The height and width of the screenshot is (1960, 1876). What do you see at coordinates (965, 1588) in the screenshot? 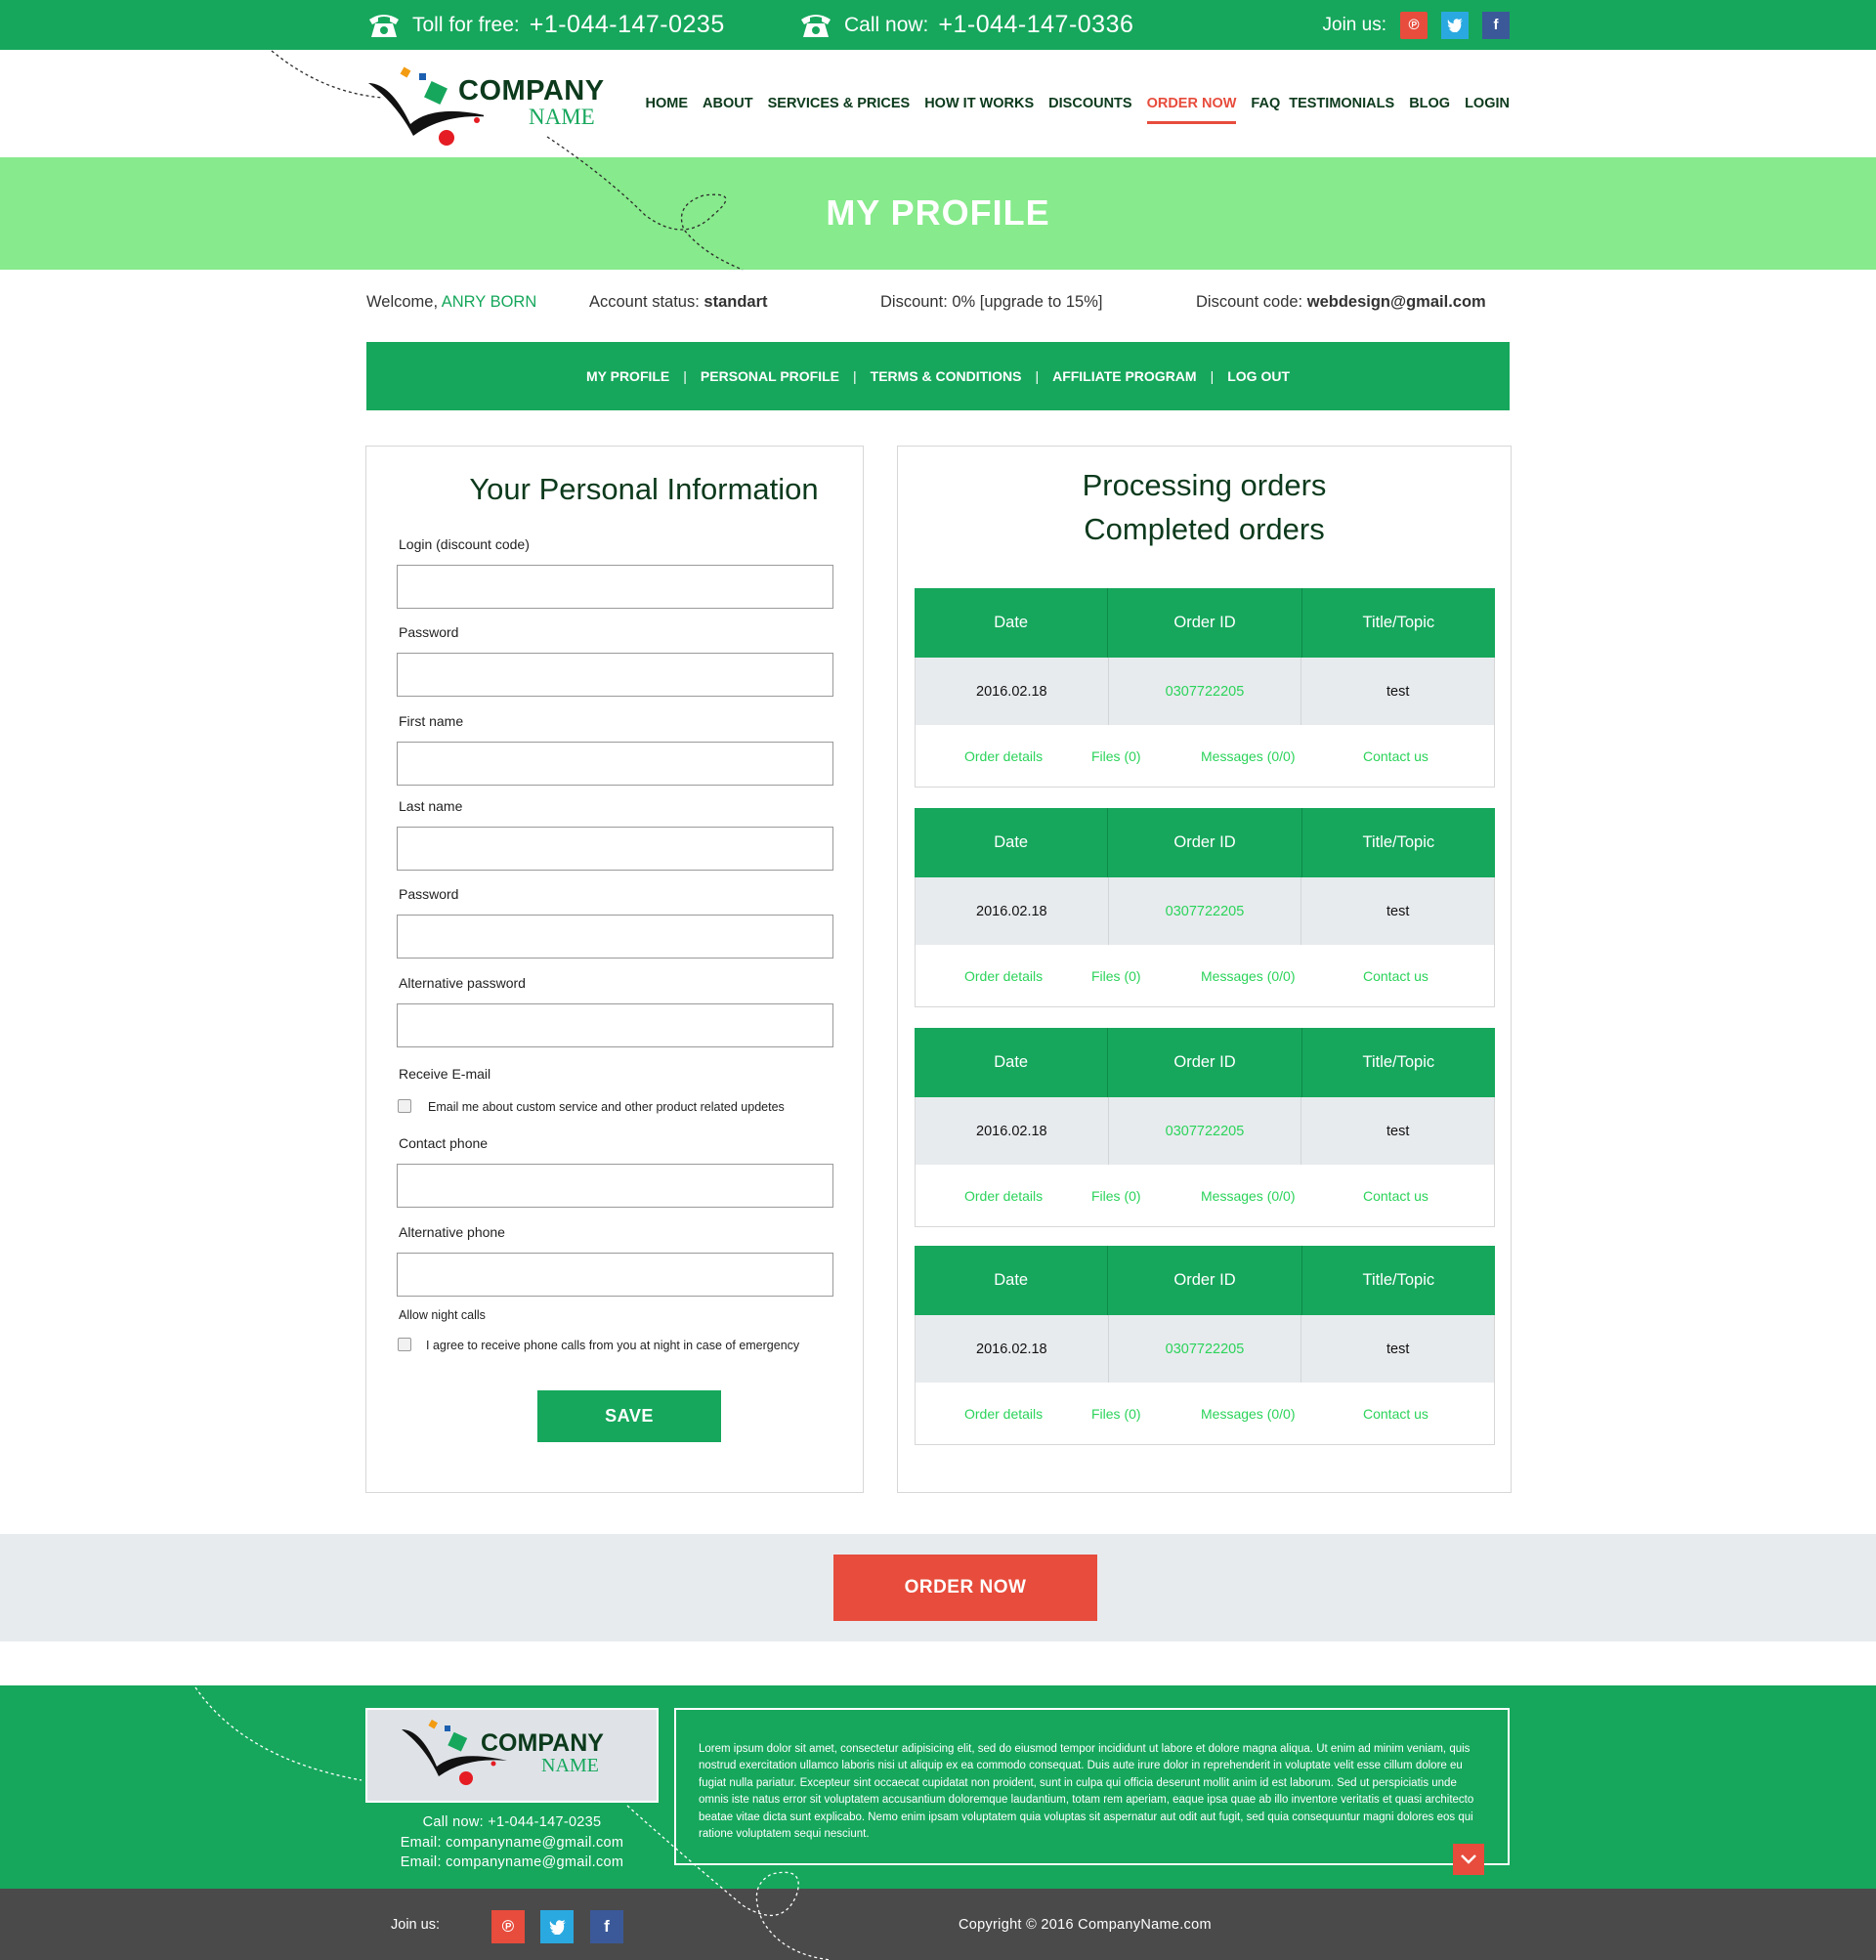
I see `order-now-button: ORDER NOW` at bounding box center [965, 1588].